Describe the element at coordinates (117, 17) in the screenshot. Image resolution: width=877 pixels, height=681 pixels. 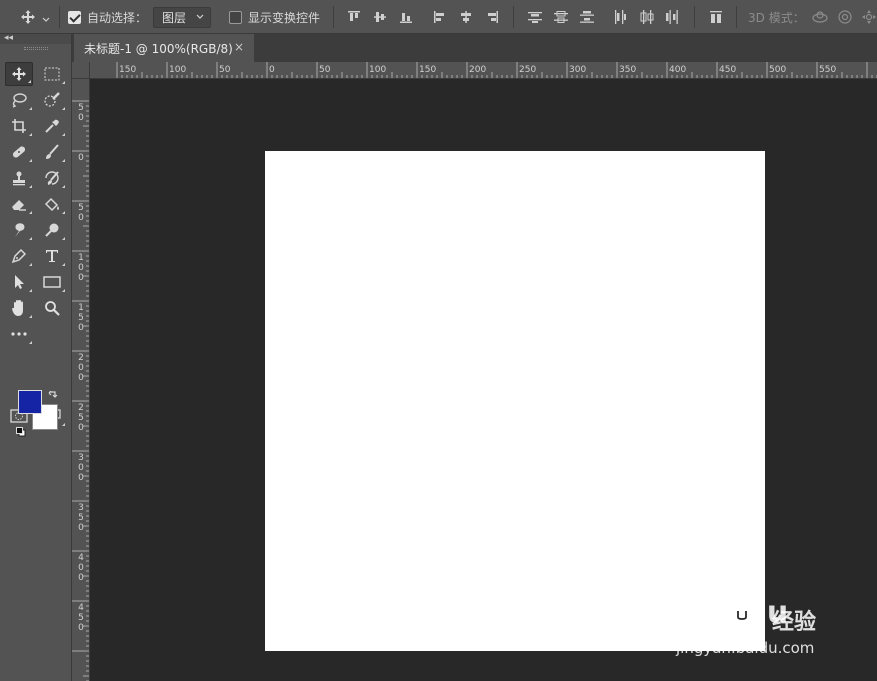
I see `auto-select-label: 自动选择：` at that location.